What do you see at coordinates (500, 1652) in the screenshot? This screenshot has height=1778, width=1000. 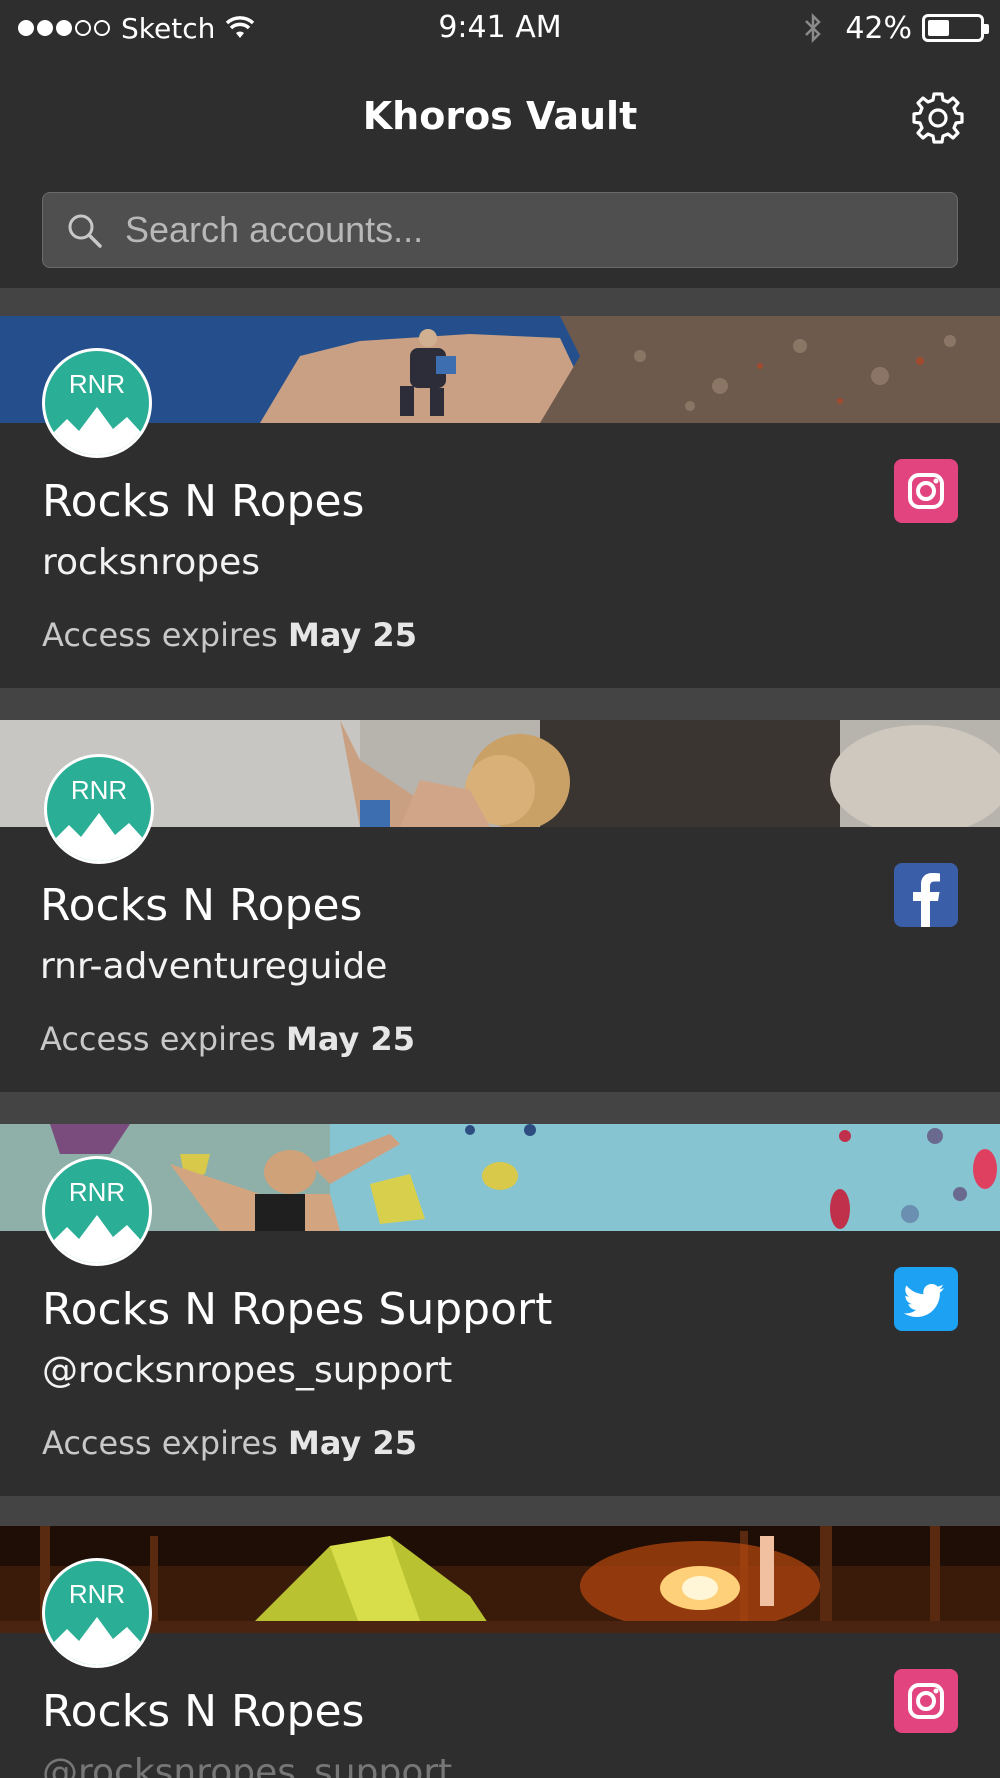 I see `account-card: RNR Rocks N Ropes @rocksnropes_support` at bounding box center [500, 1652].